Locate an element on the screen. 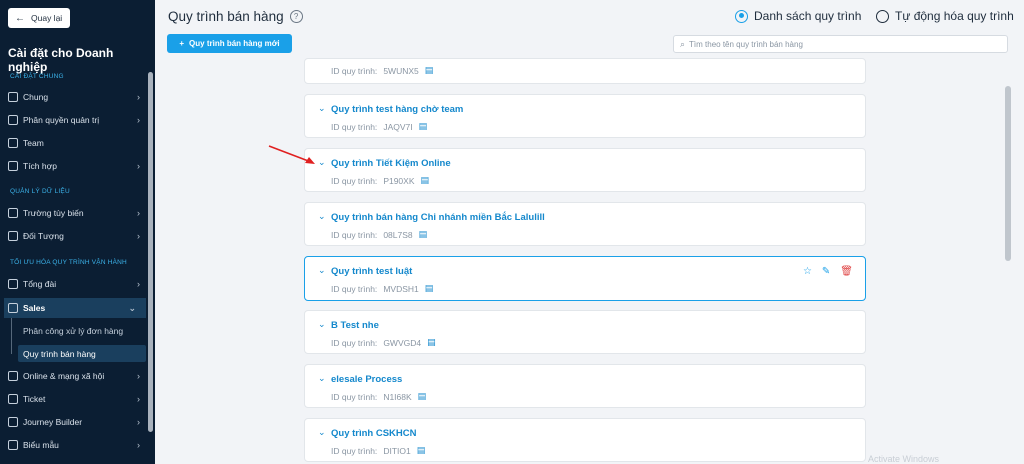  process-id-line: ID quy trình: 5WUNX5 ▤ is located at coordinates (382, 70).